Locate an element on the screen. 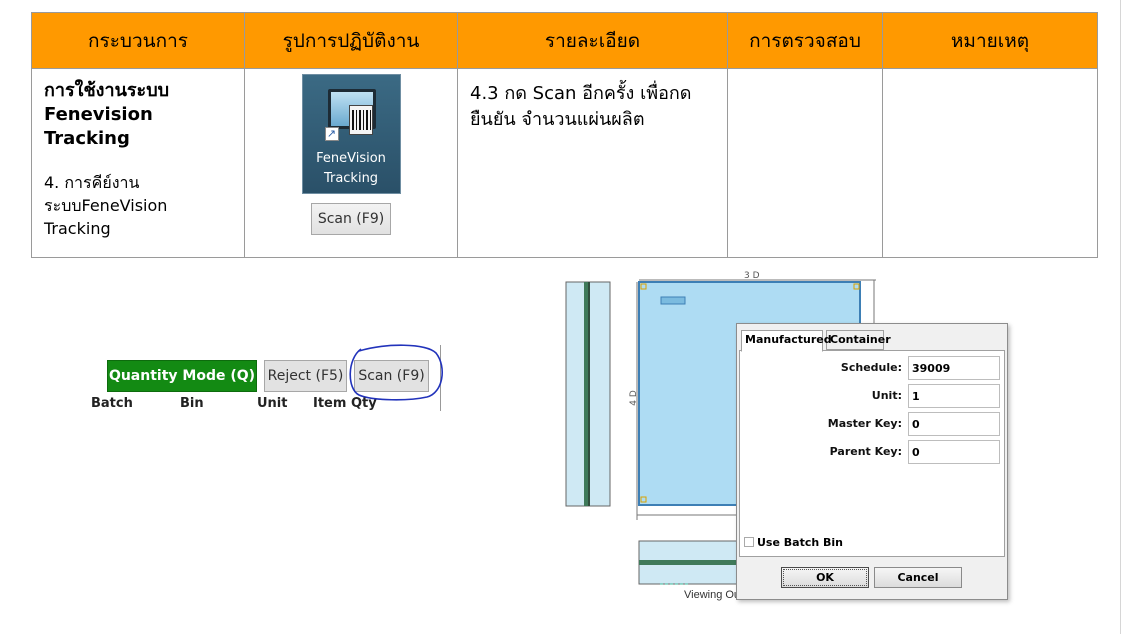 This screenshot has width=1121, height=634. unit-label: Unit: is located at coordinates (886, 395).